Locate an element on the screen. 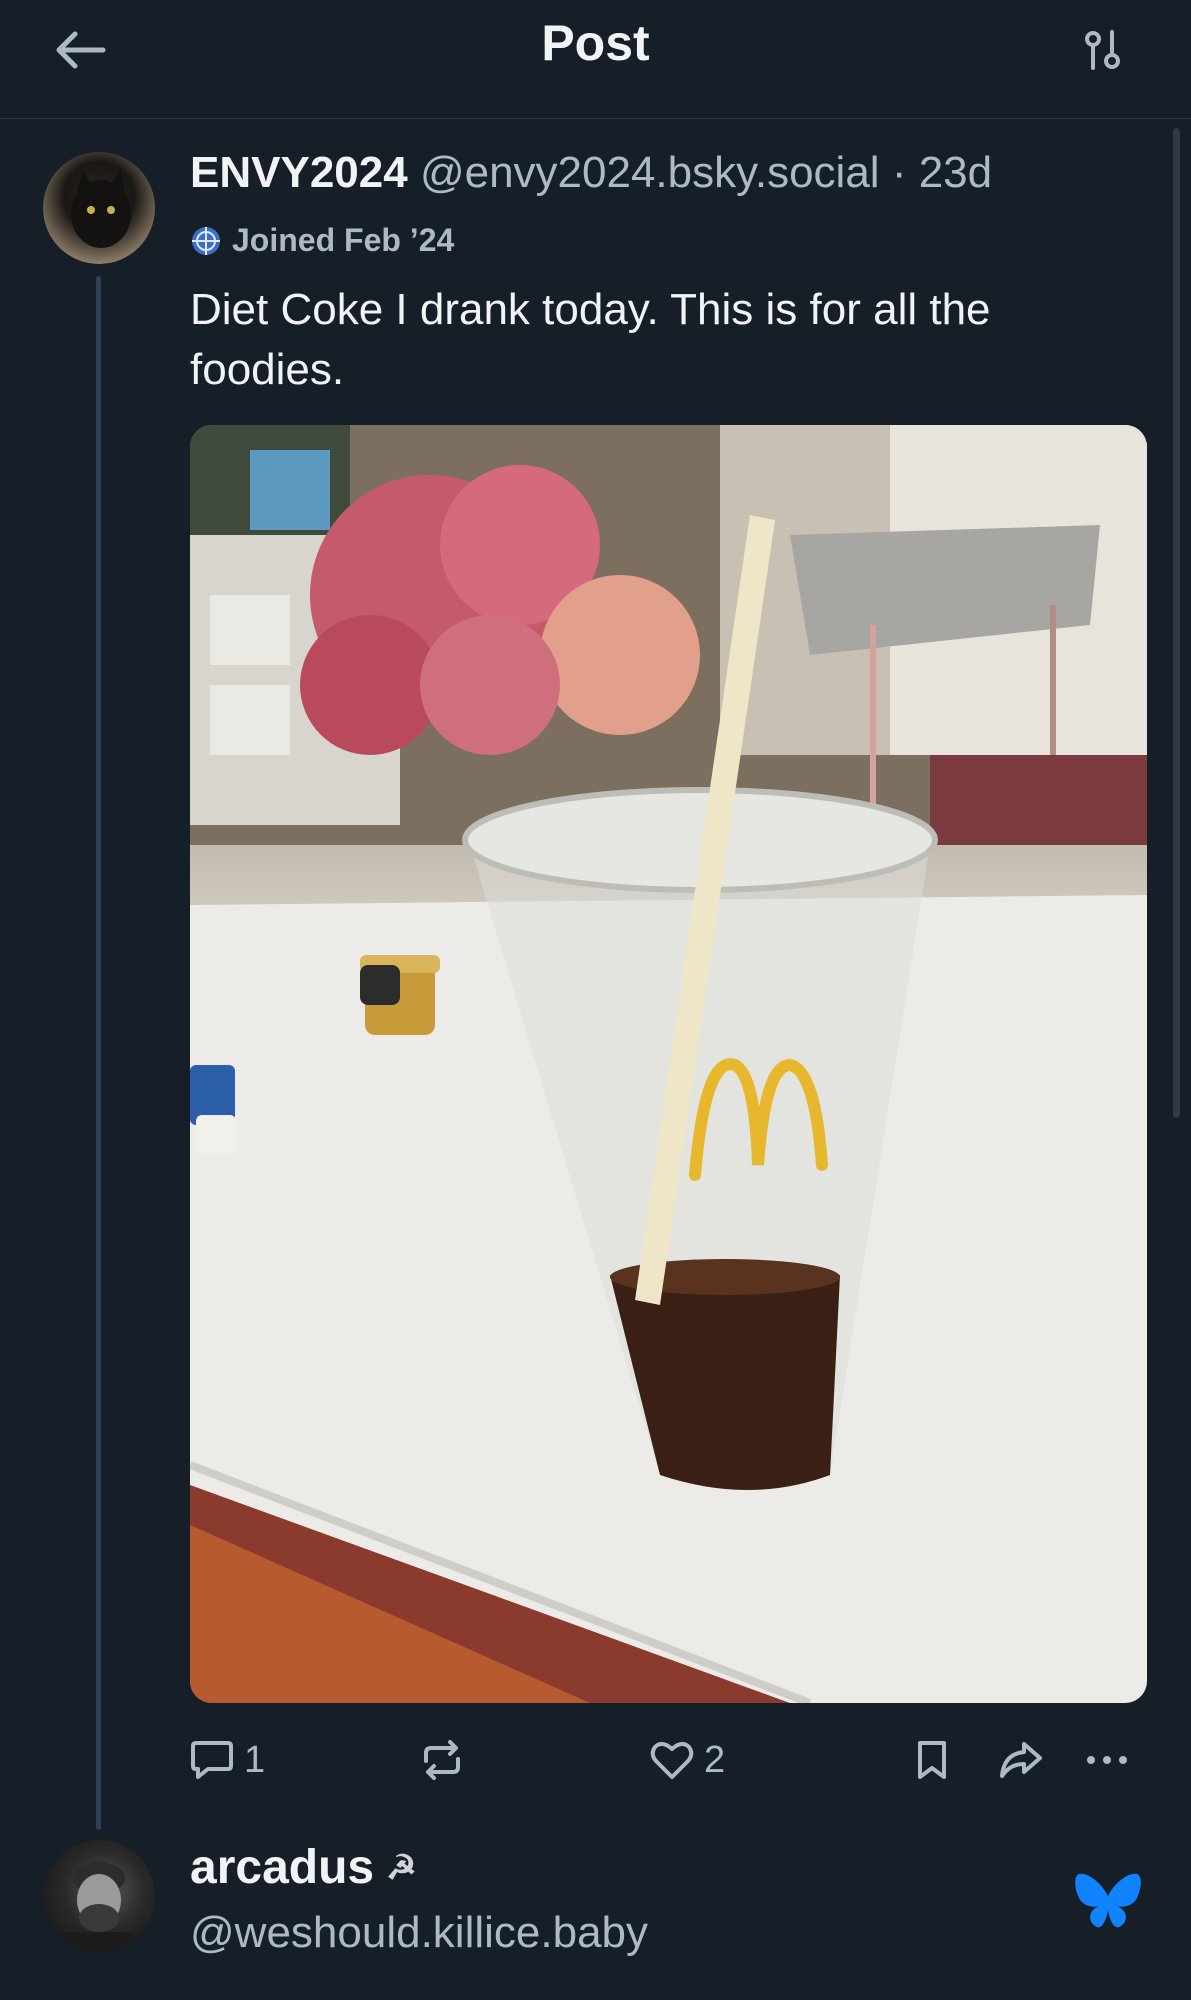 The height and width of the screenshot is (2000, 1191). reply-author-line: arcadus ☭ is located at coordinates (303, 1867).